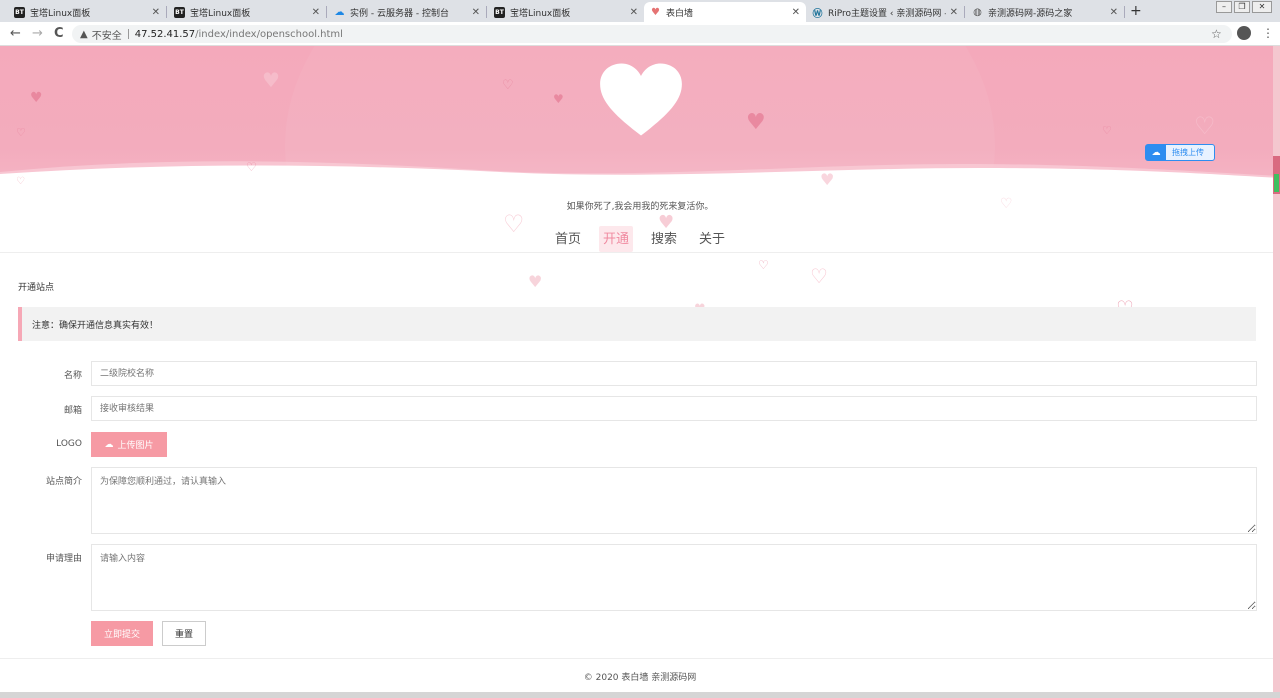 This screenshot has width=1280, height=698. What do you see at coordinates (712, 239) in the screenshot?
I see `nav-item-about: 关于` at bounding box center [712, 239].